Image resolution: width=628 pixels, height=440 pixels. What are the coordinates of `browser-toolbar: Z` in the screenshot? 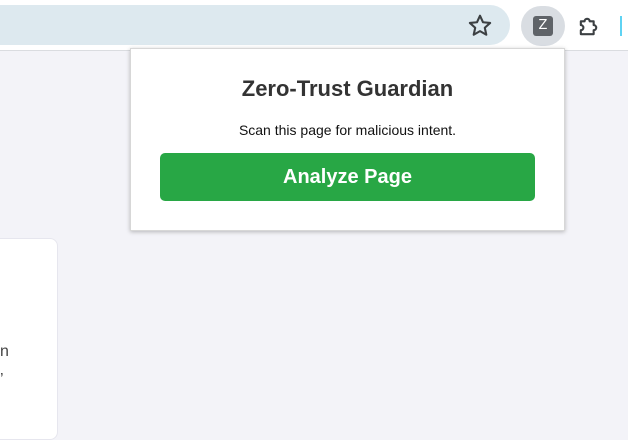 It's located at (314, 25).